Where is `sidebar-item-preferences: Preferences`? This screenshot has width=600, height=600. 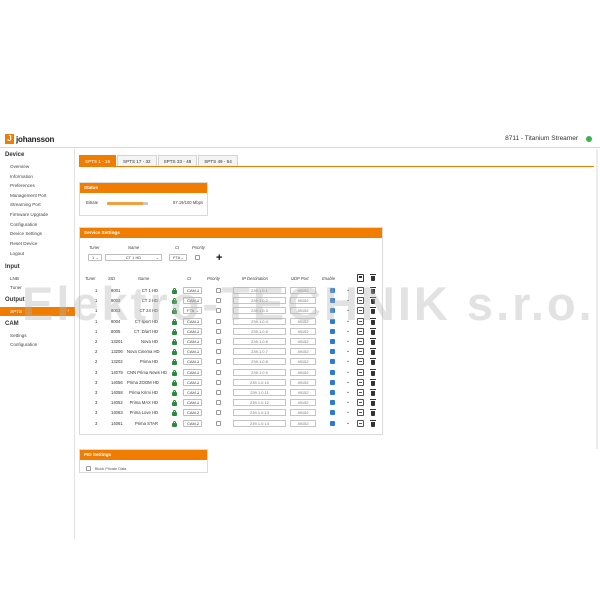
sidebar-item-preferences: Preferences is located at coordinates (22, 185).